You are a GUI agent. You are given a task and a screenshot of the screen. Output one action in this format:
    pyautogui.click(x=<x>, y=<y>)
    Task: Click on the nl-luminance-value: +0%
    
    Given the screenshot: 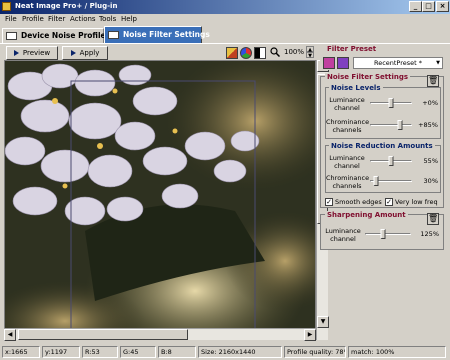 What is the action you would take?
    pyautogui.click(x=430, y=103)
    